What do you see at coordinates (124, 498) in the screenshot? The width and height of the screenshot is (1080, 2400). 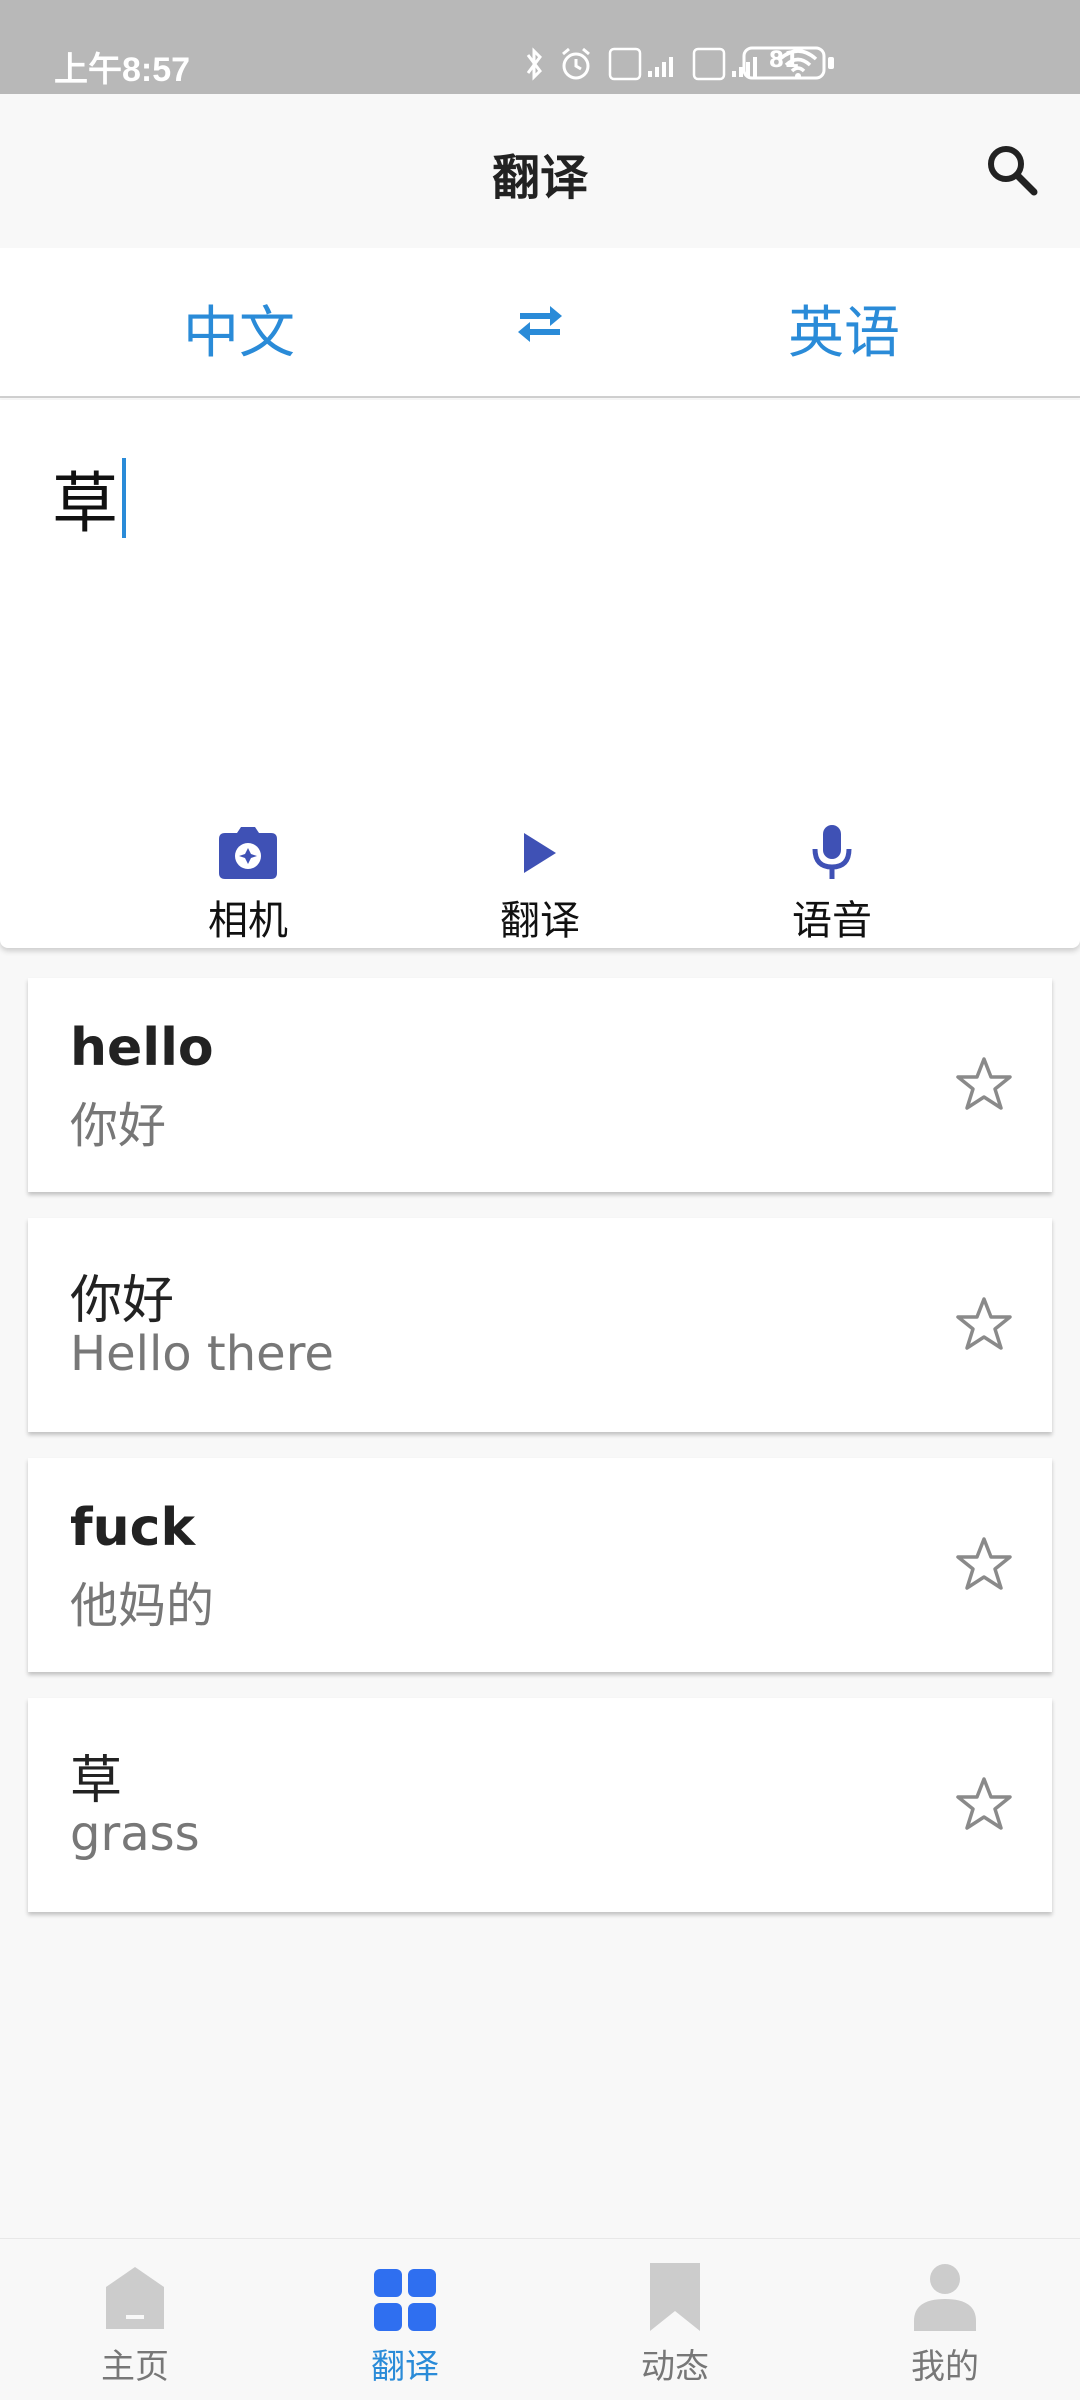 I see `text-caret` at bounding box center [124, 498].